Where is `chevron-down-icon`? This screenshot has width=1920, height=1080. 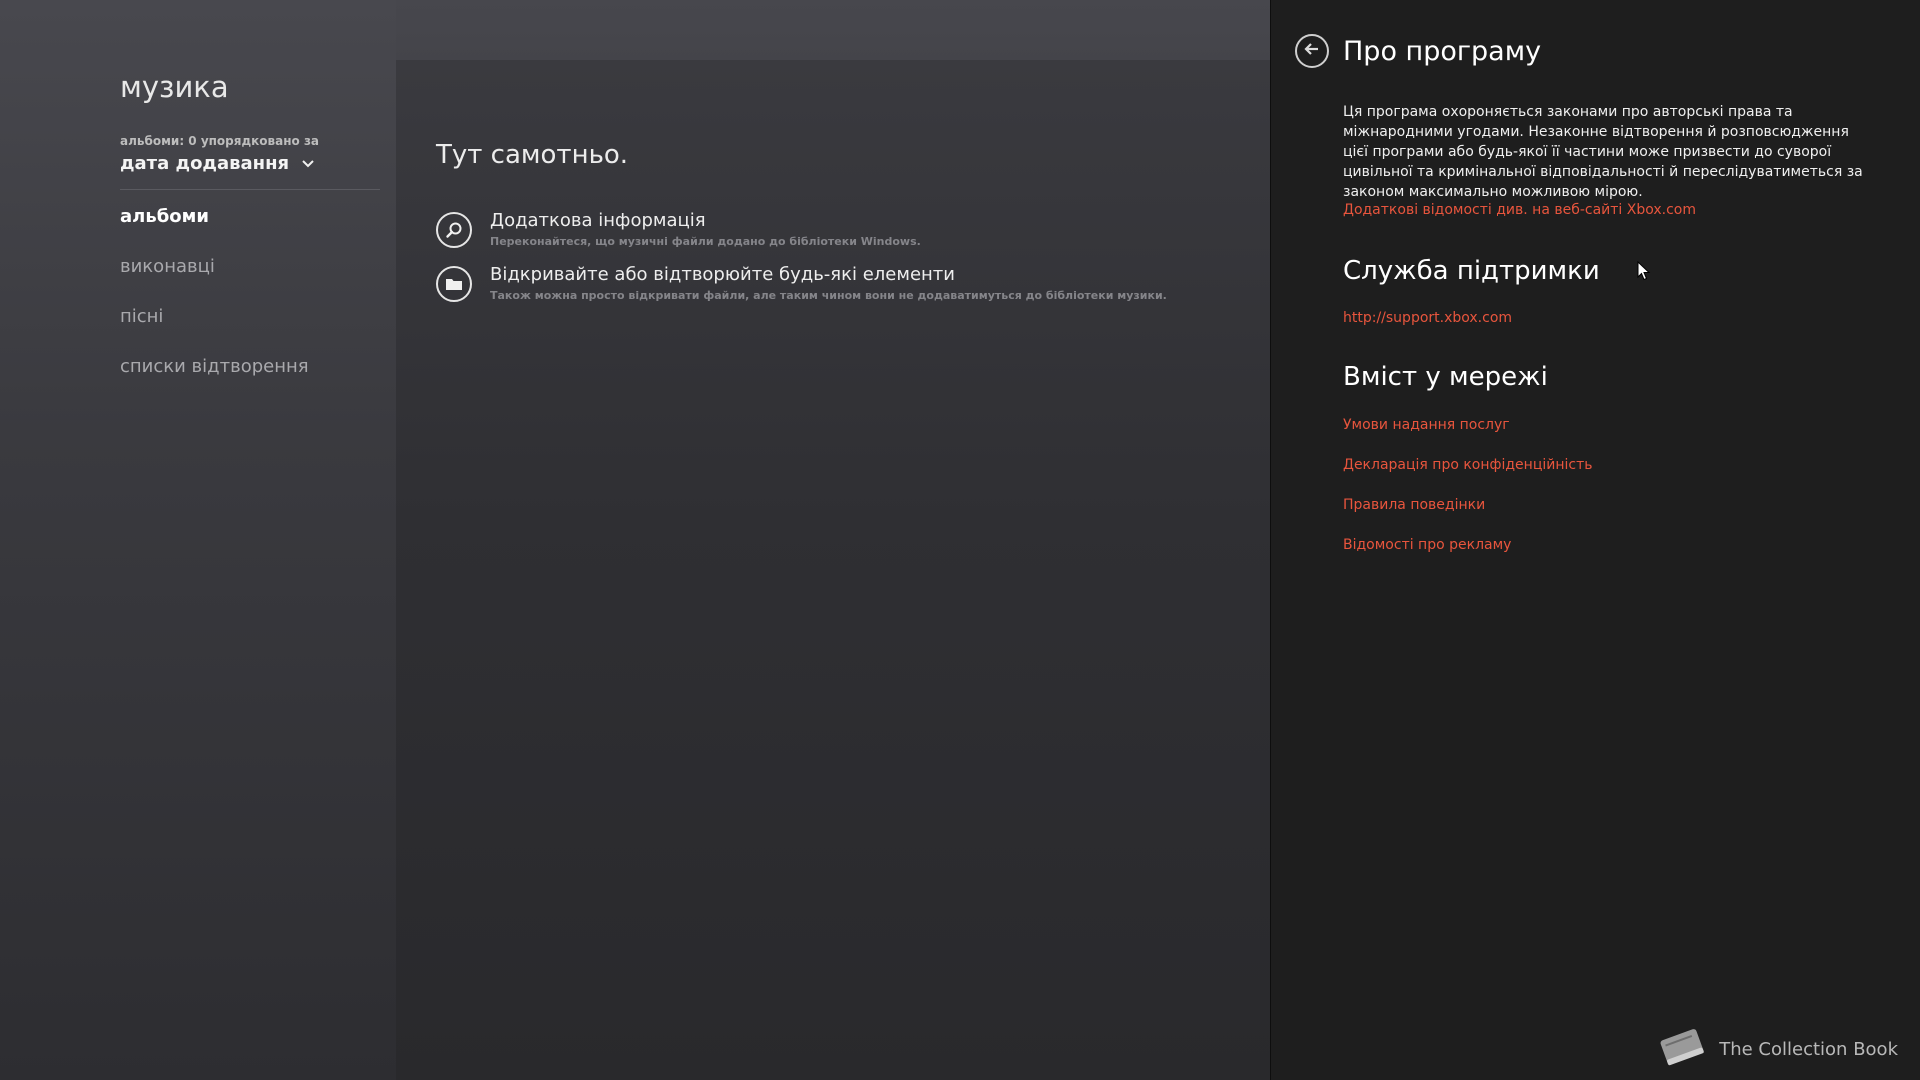 chevron-down-icon is located at coordinates (308, 164).